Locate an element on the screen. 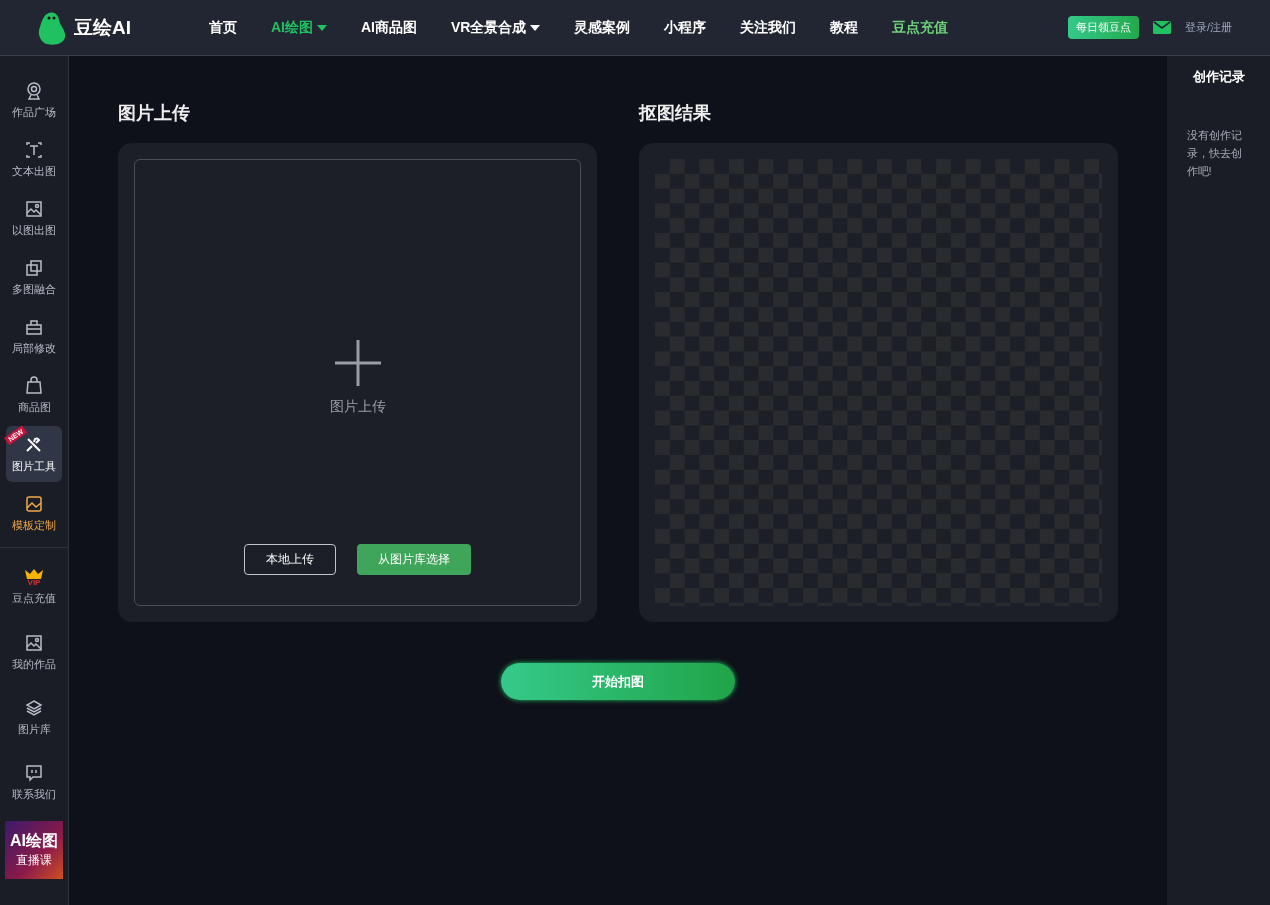 The height and width of the screenshot is (905, 1270). nav-link: VR全景合成 is located at coordinates (496, 27).